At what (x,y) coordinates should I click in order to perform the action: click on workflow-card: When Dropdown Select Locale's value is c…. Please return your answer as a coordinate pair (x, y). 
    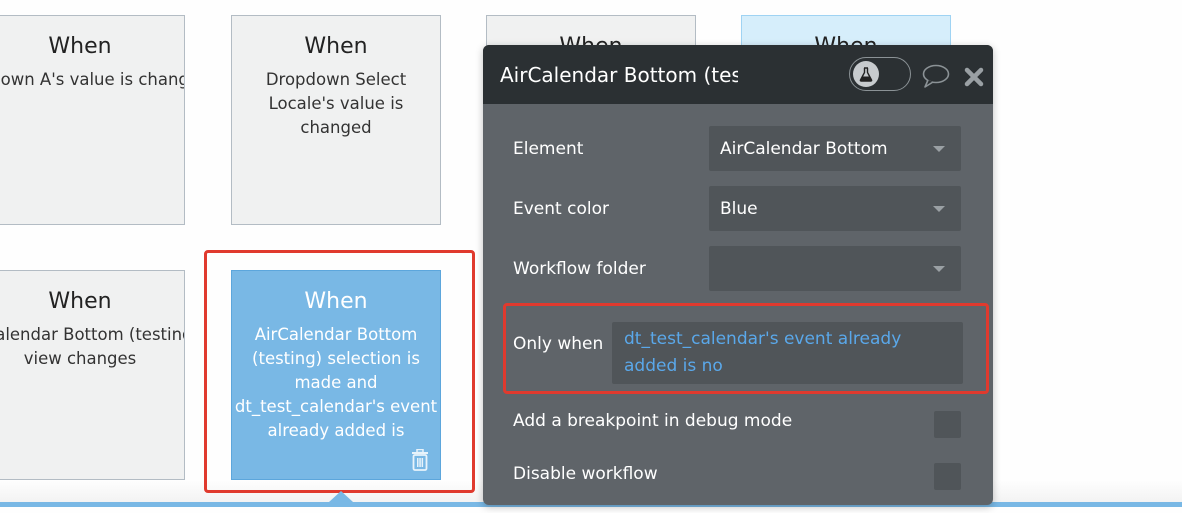
    Looking at the image, I should click on (336, 120).